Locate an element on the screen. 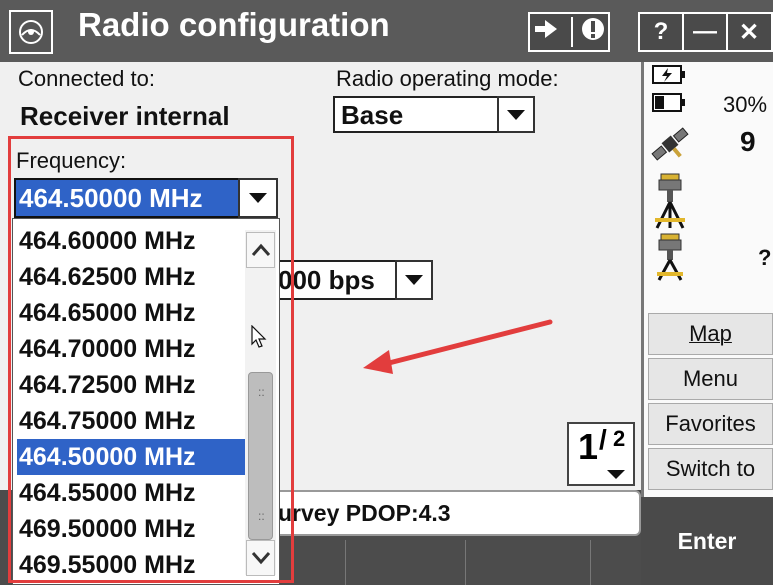 The image size is (773, 585). annotation-arrow-icon is located at coordinates (458, 346).